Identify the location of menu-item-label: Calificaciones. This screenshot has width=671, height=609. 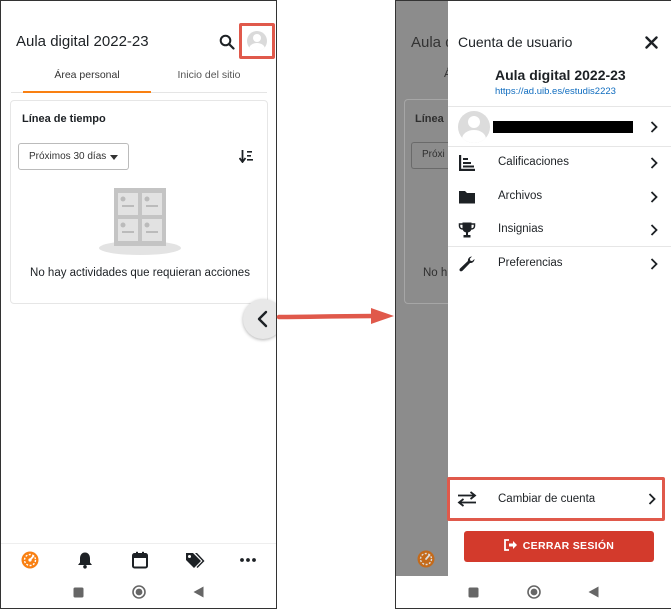
(533, 162).